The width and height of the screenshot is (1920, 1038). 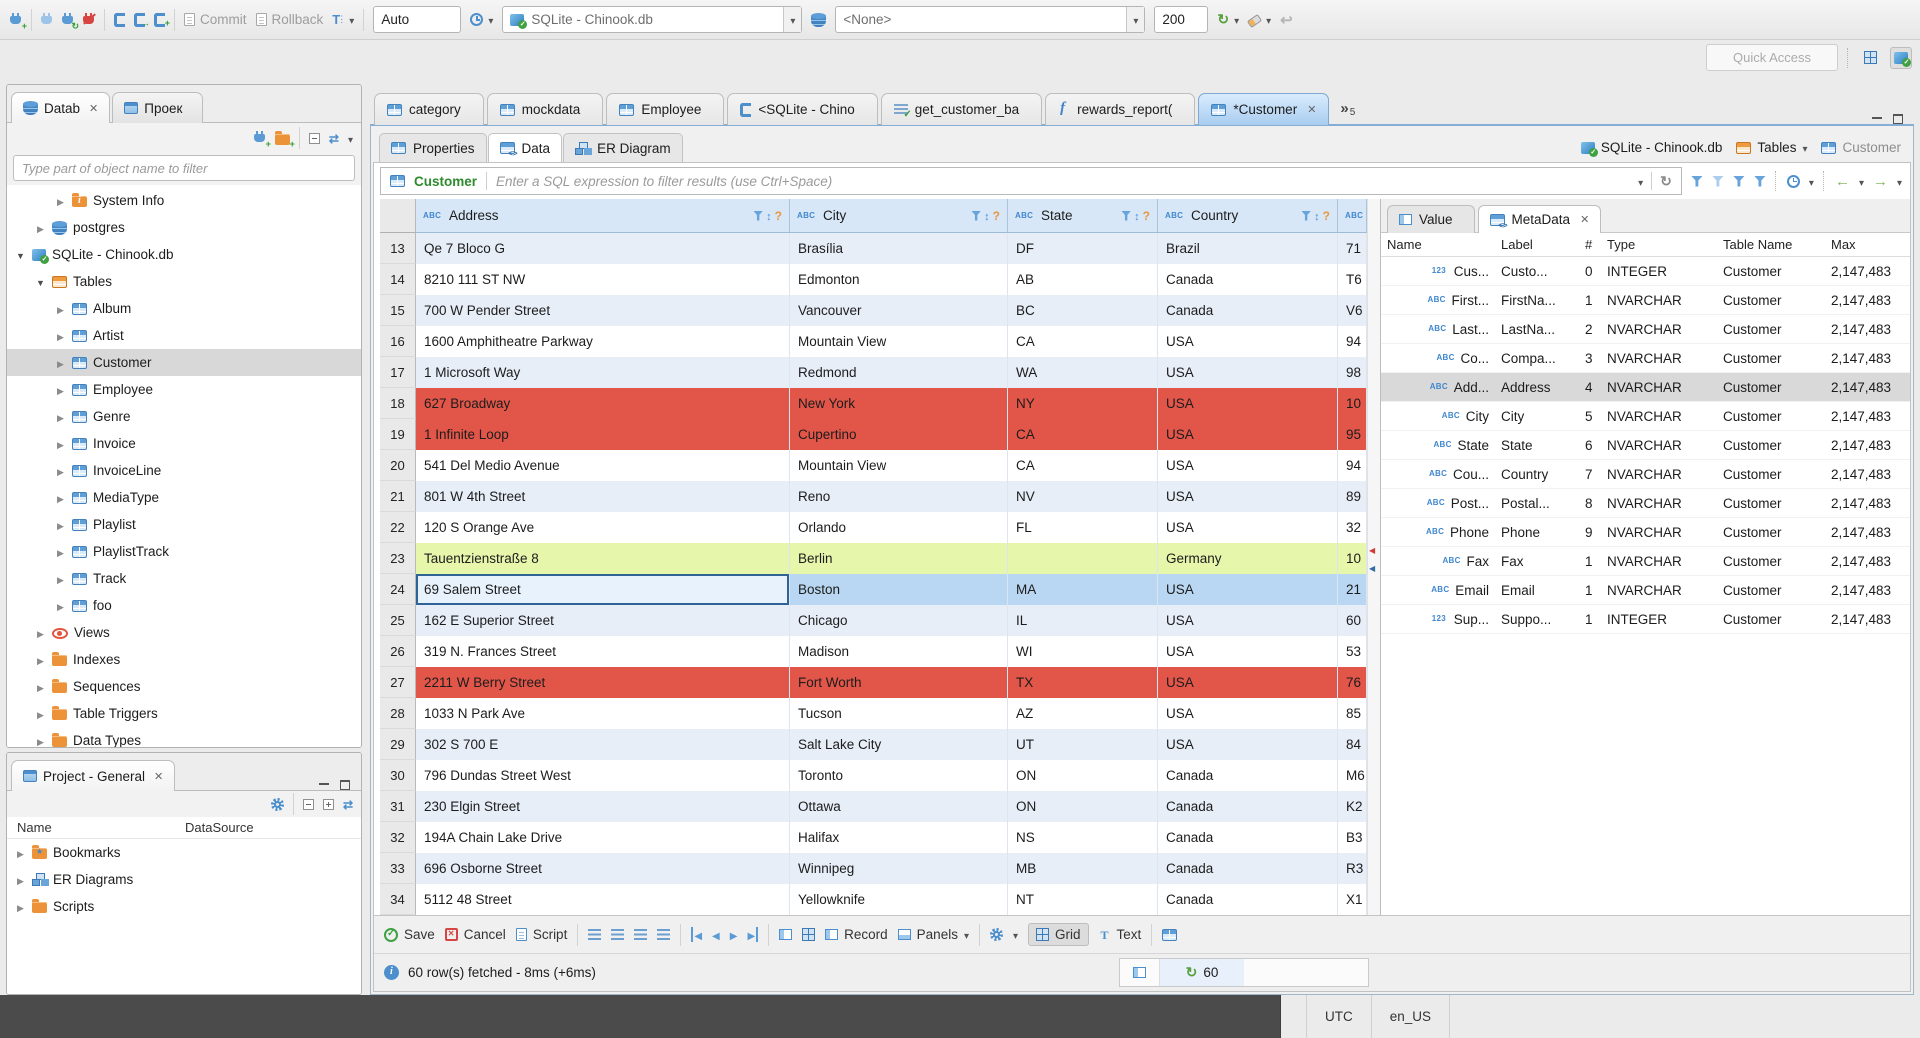 I want to click on collapse-all-icon, so click(x=308, y=804).